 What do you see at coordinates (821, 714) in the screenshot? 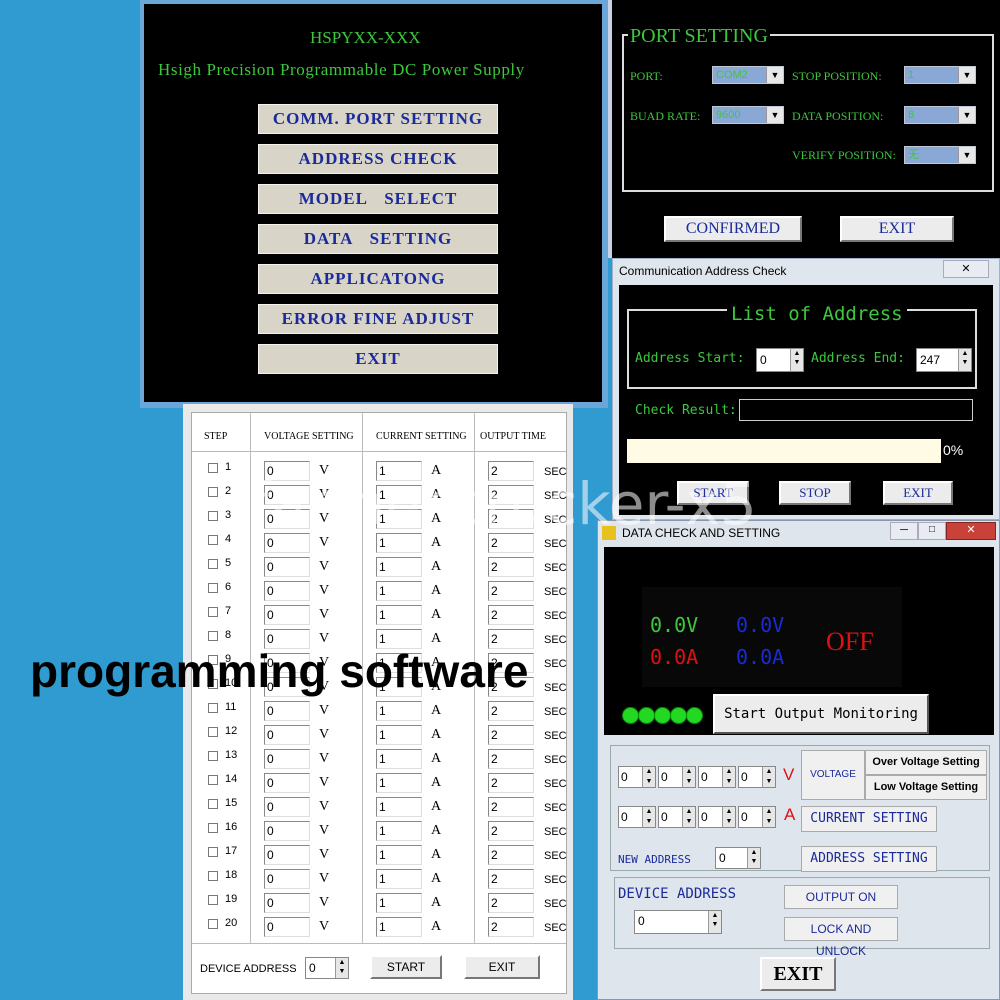
I see `start-output-monitoring-button: Start Output Monitoring` at bounding box center [821, 714].